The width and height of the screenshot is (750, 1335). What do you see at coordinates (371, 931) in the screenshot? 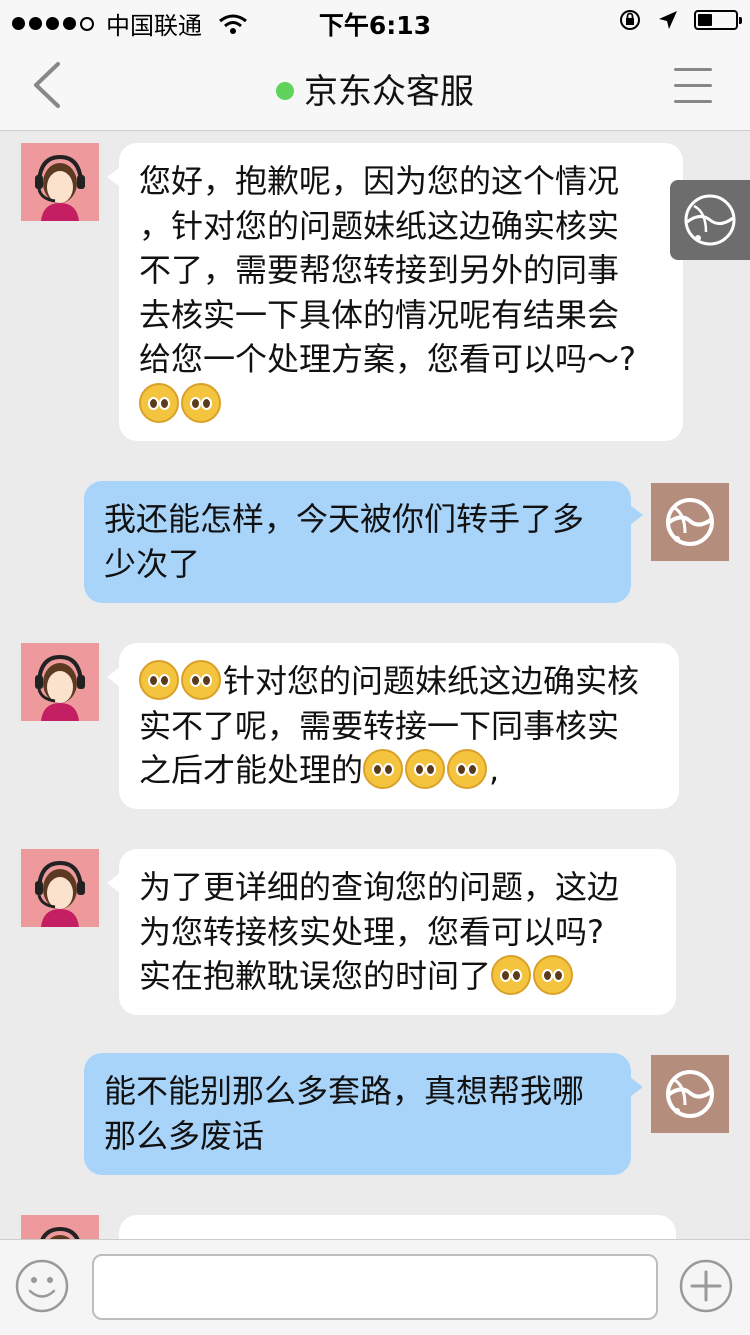
I see `message-text-line: 为您转接核实处理，您看可以吗?` at bounding box center [371, 931].